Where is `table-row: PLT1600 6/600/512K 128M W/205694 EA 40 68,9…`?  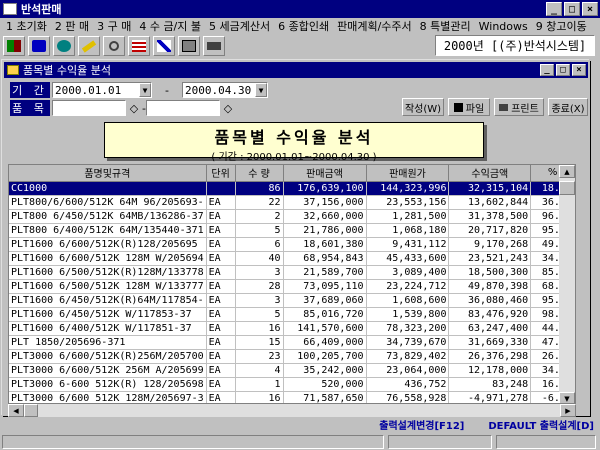 table-row: PLT1600 6/600/512K 128M W/205694 EA 40 68,9… is located at coordinates (292, 258).